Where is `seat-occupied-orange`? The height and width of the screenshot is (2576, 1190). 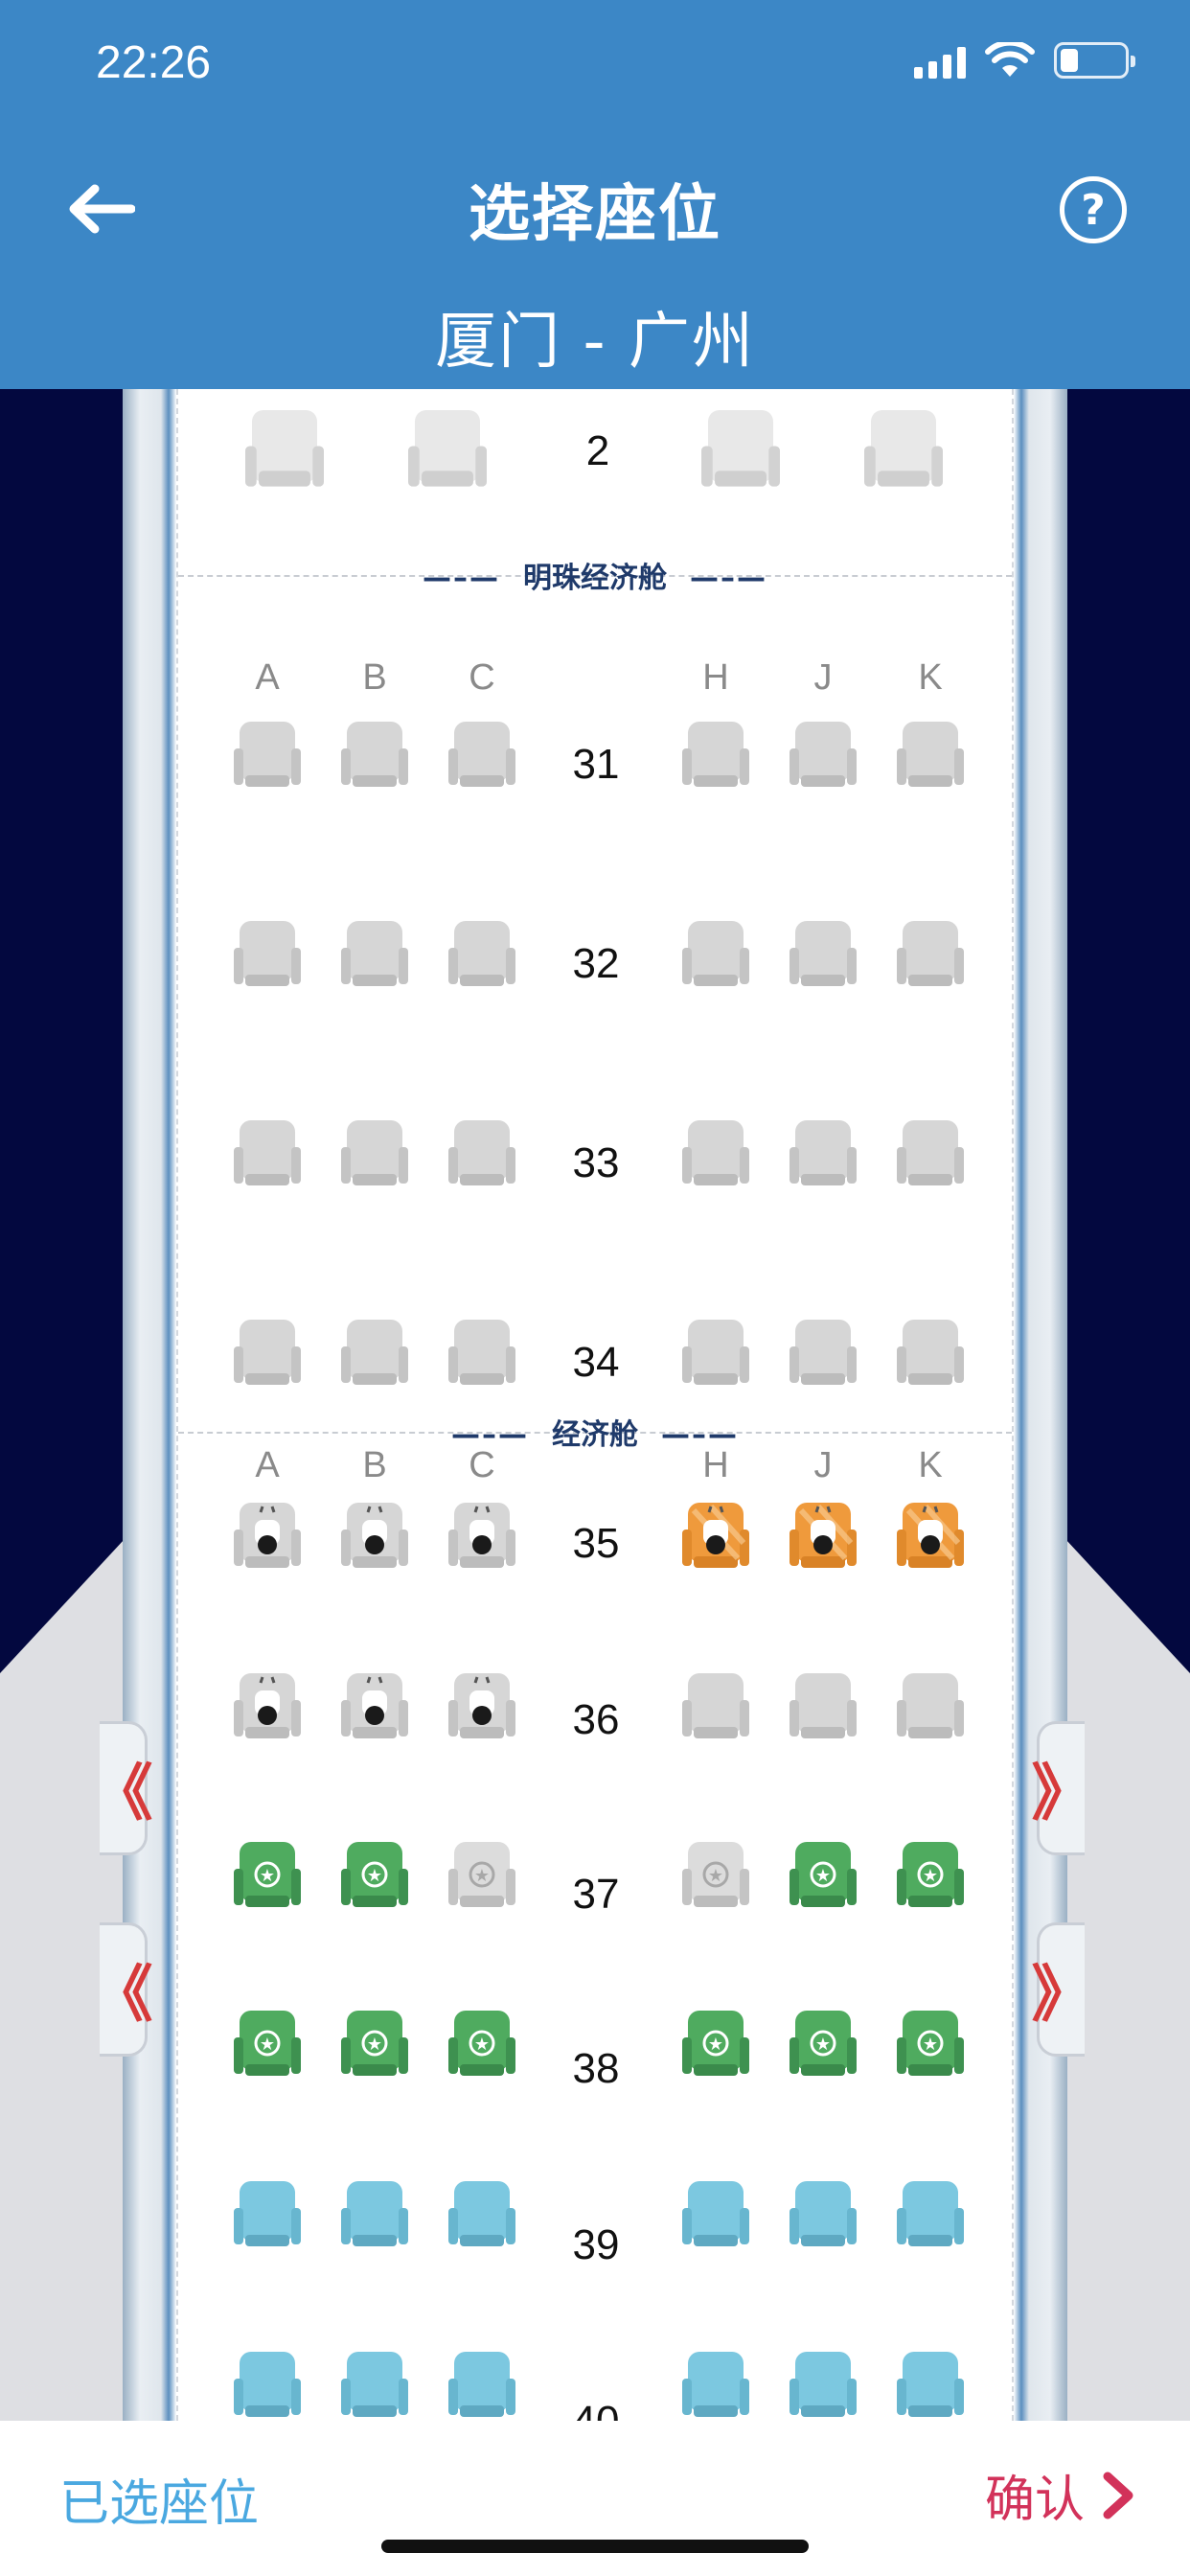
seat-occupied-orange is located at coordinates (824, 1536).